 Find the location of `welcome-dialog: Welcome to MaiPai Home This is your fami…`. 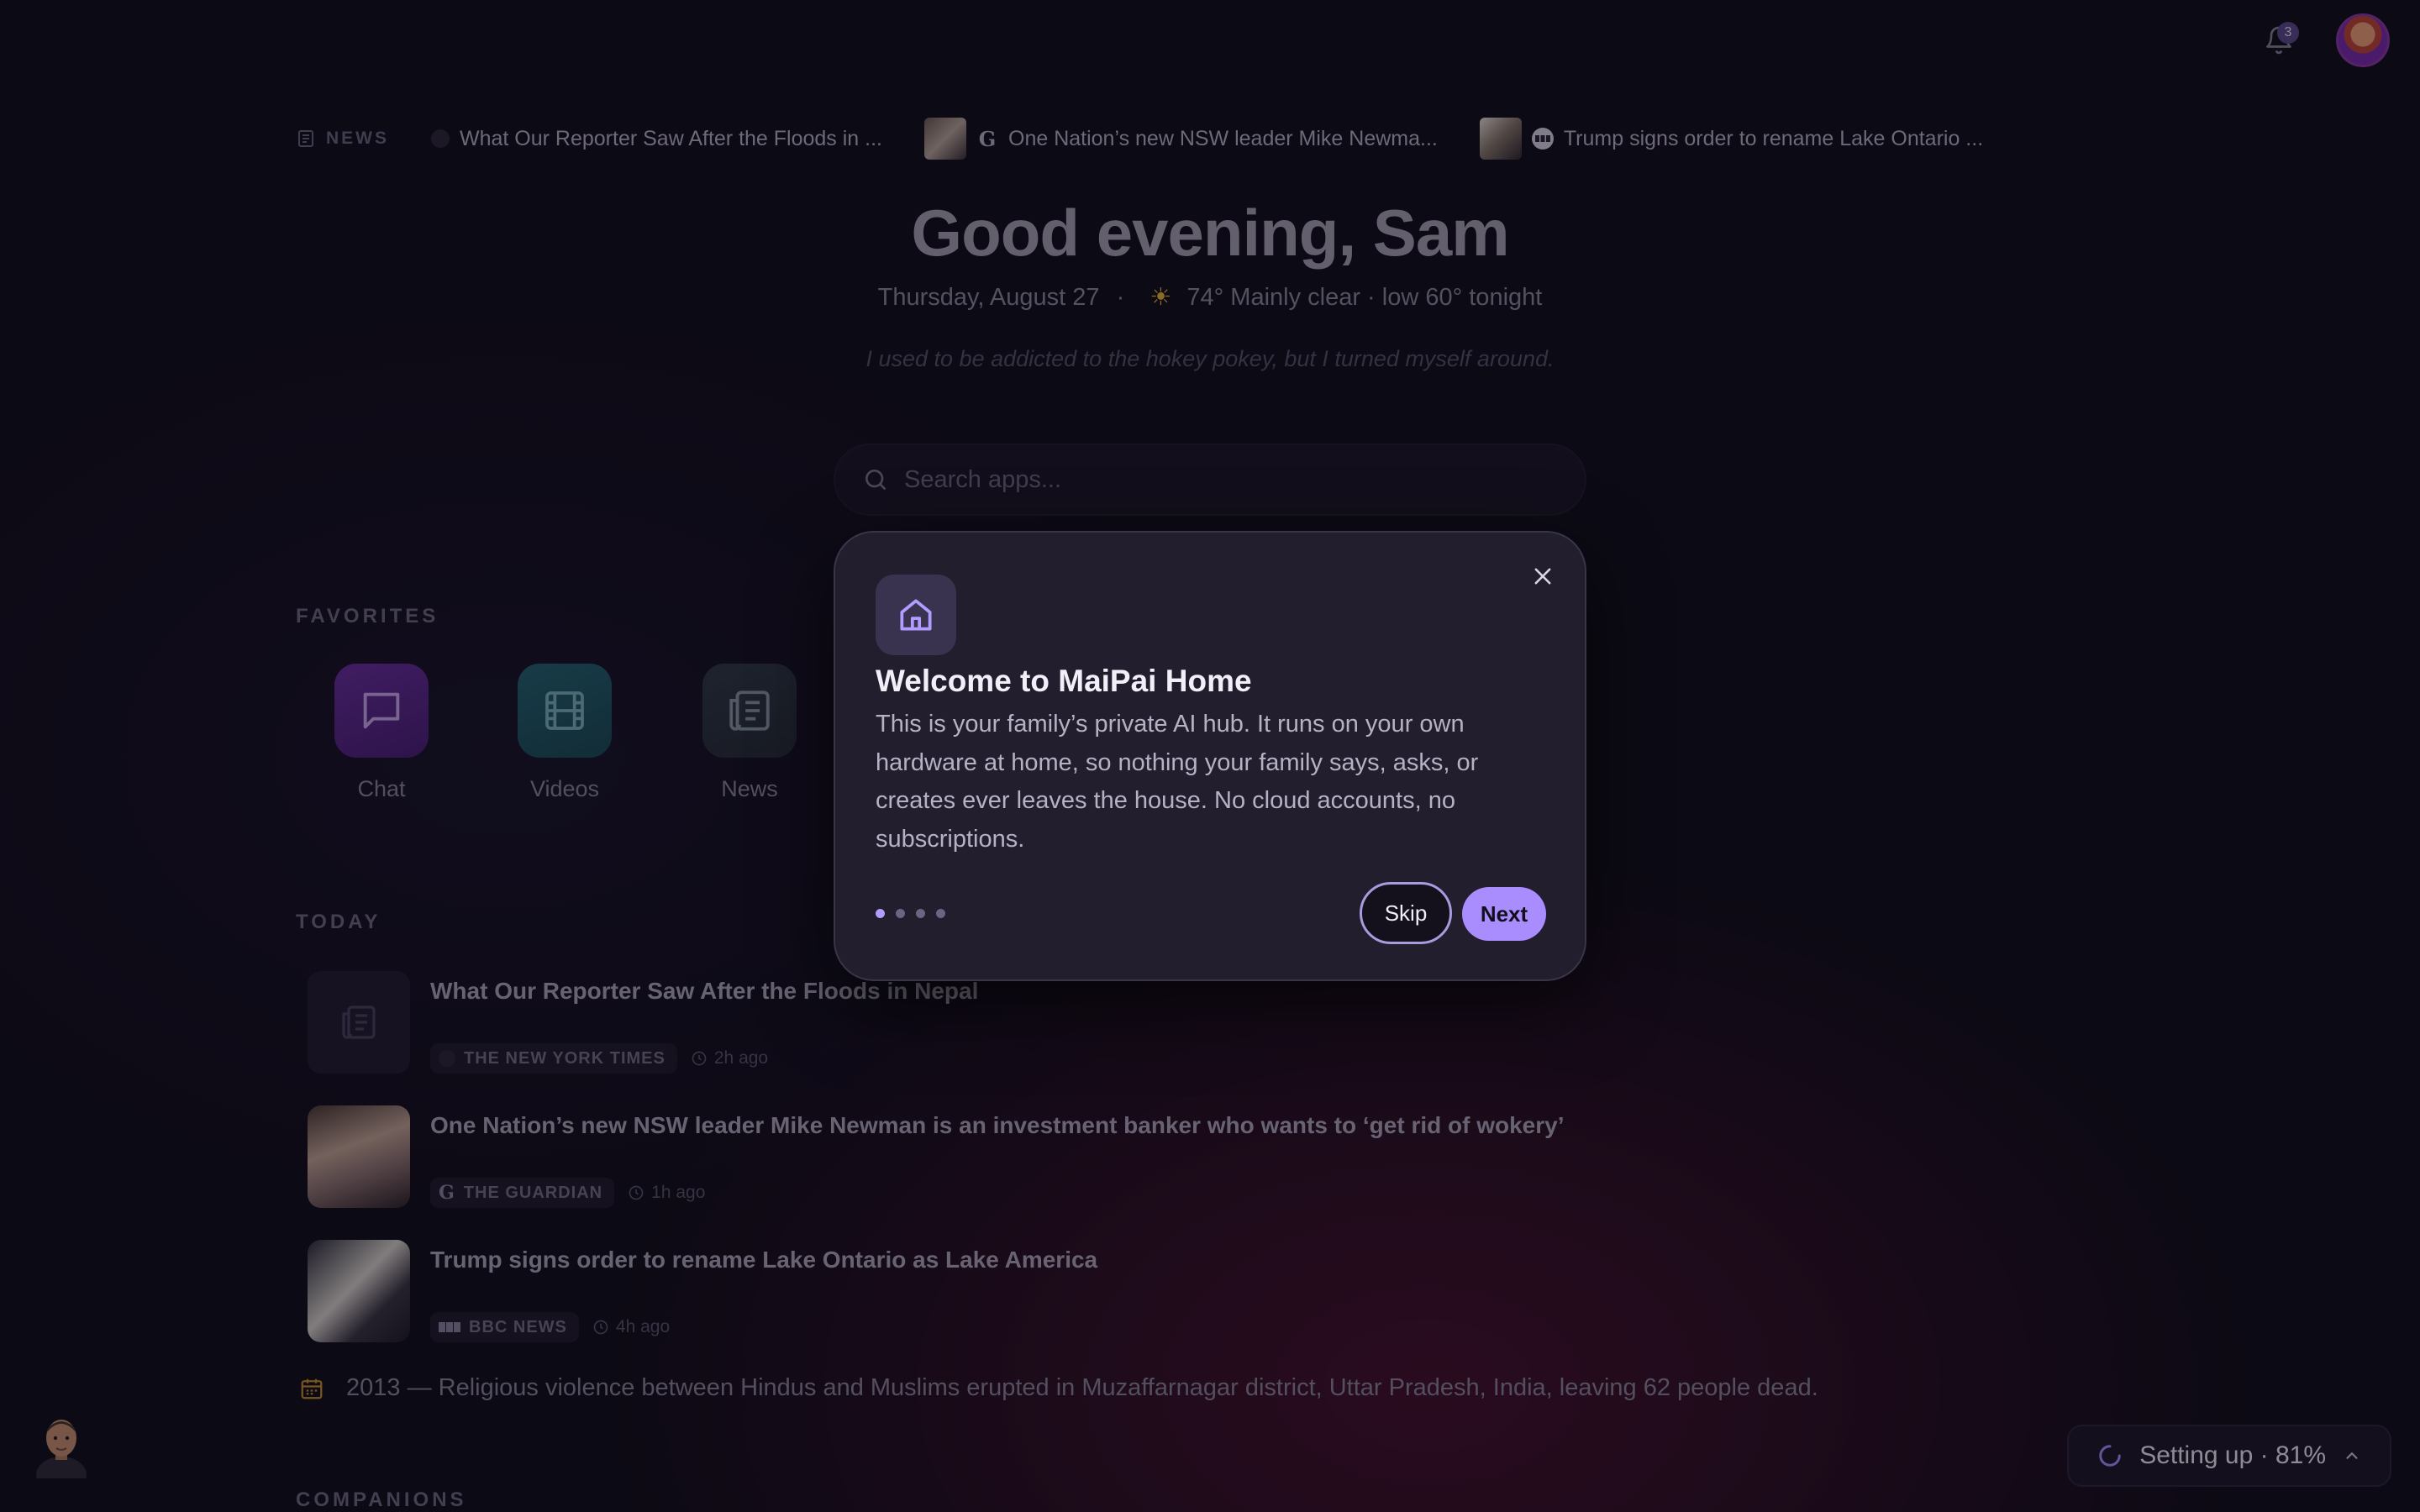

welcome-dialog: Welcome to MaiPai Home This is your fami… is located at coordinates (1210, 756).